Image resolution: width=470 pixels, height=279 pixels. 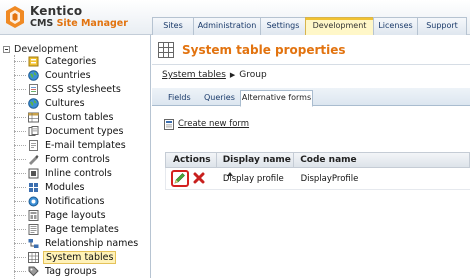 I want to click on delete-icon, so click(x=199, y=178).